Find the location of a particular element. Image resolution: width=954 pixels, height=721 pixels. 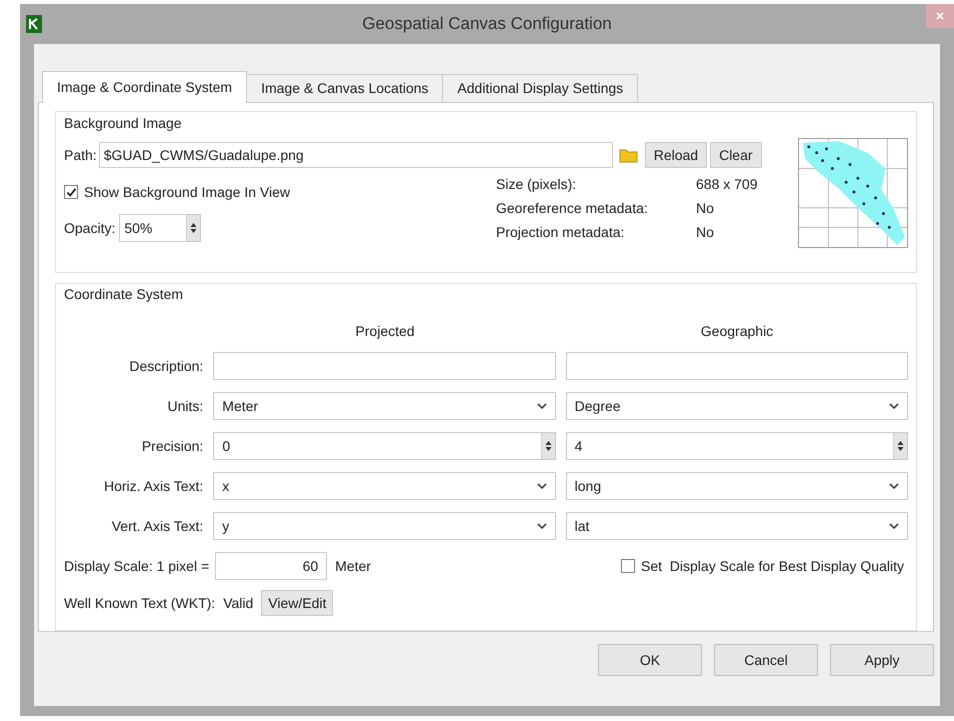

wkt-label: Well Known Text (WKT): is located at coordinates (140, 603).